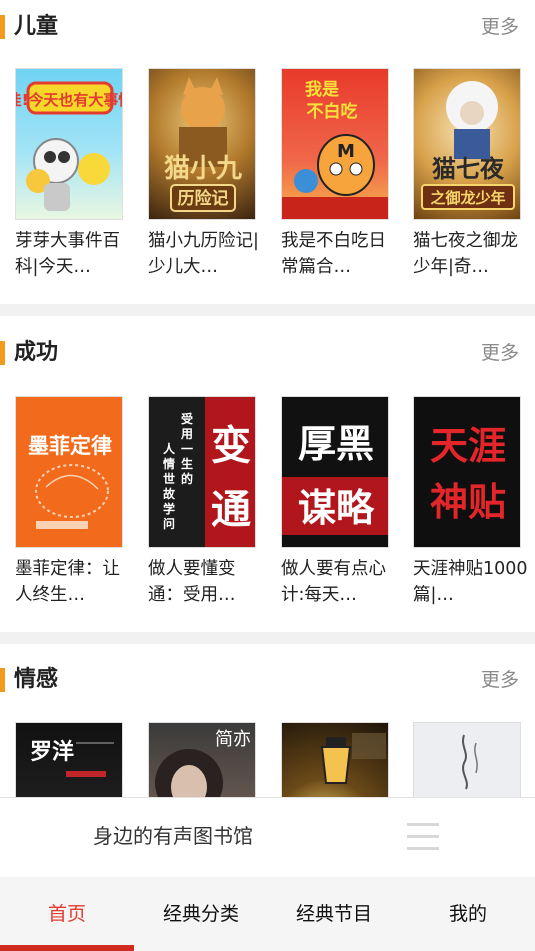 Image resolution: width=535 pixels, height=951 pixels. I want to click on svg-text: 之御龙少年, so click(467, 198).